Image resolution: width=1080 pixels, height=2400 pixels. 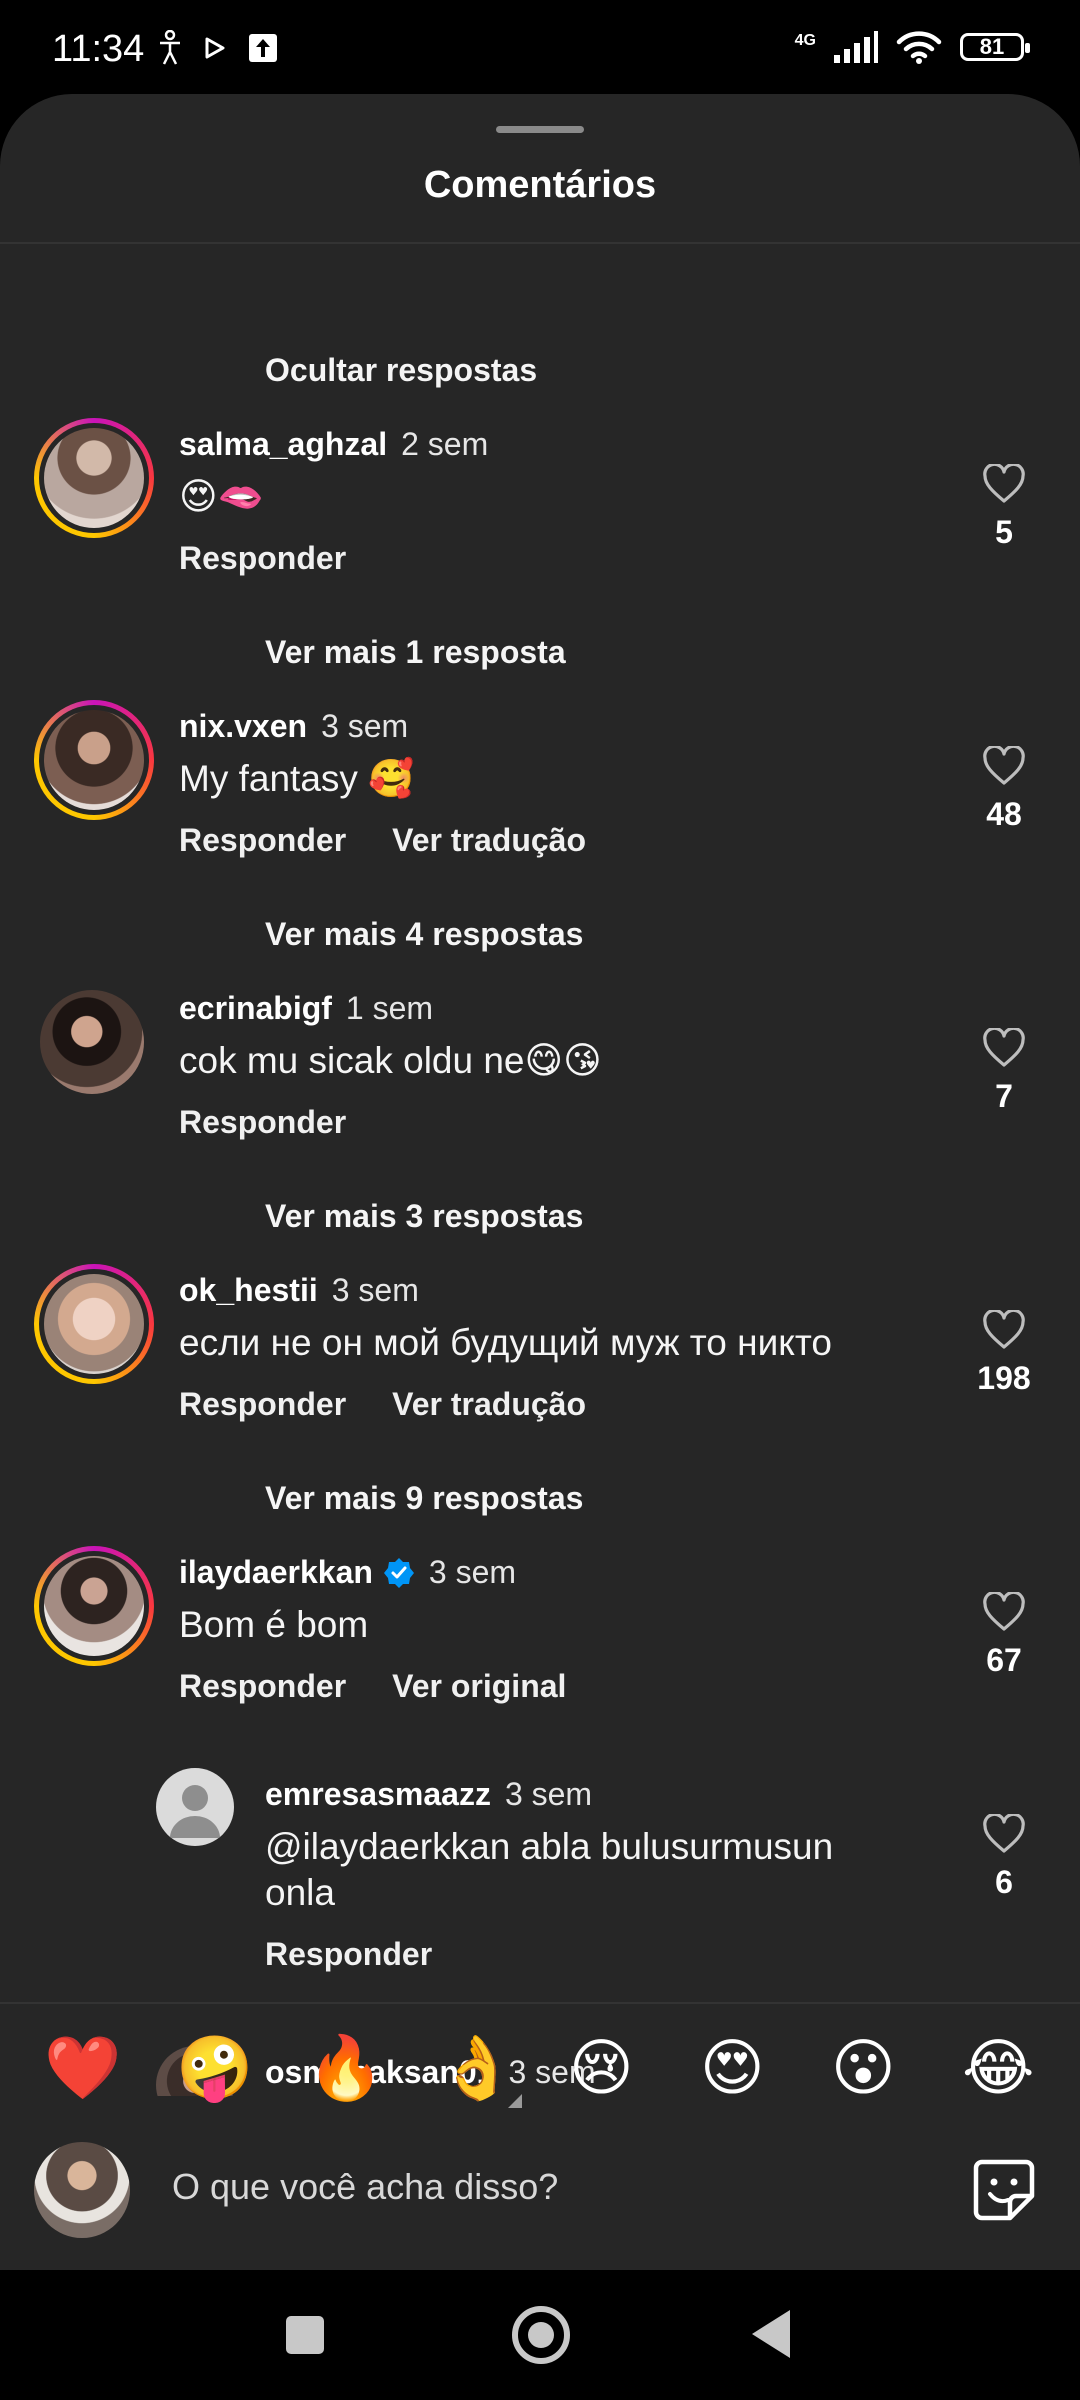 What do you see at coordinates (445, 444) in the screenshot?
I see `comment-time: 2 sem` at bounding box center [445, 444].